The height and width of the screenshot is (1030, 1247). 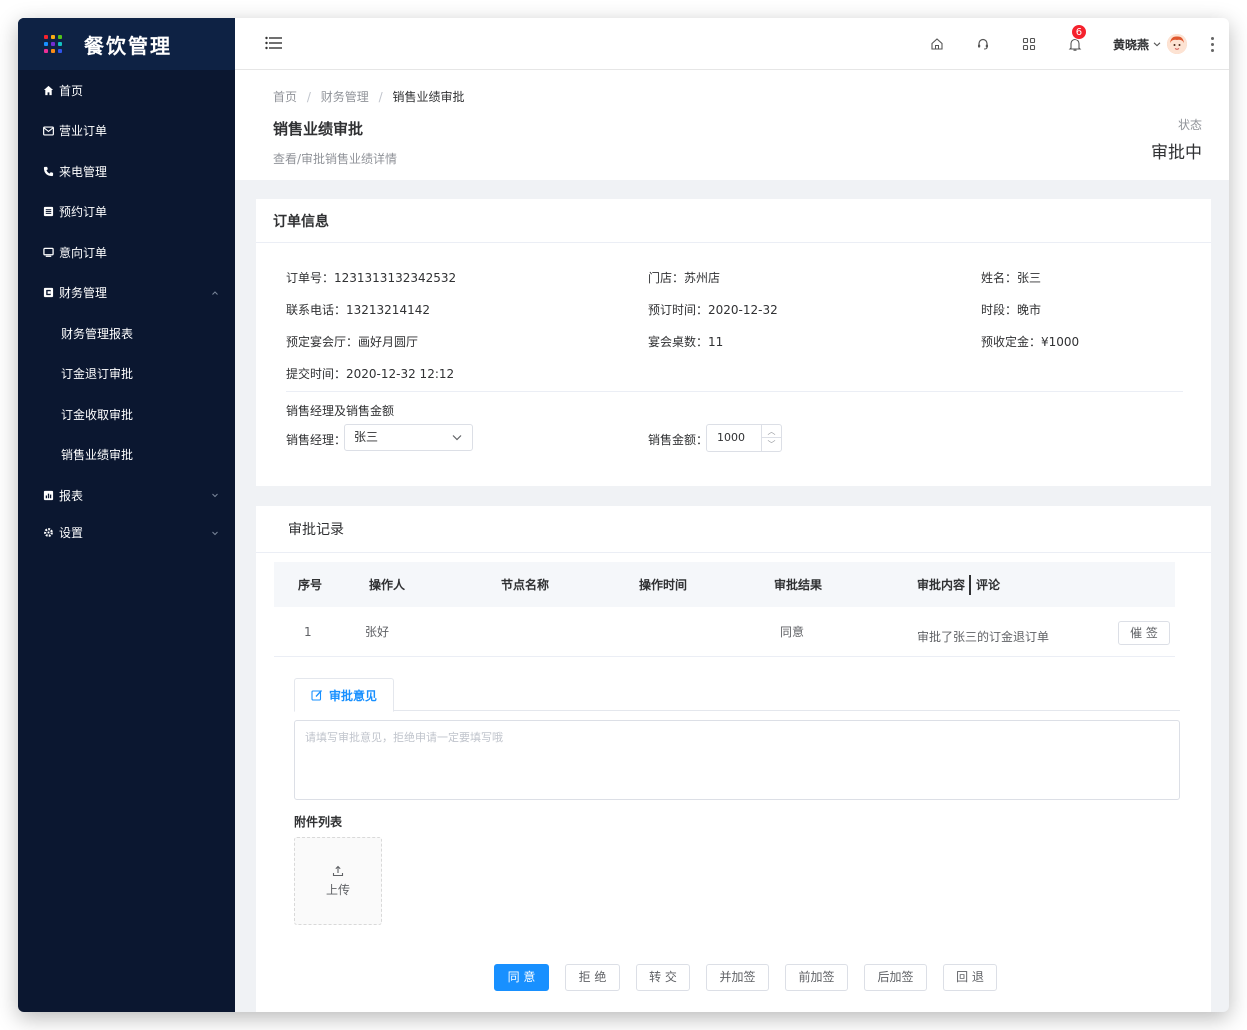 I want to click on sidebar-subitem-deposit-refund: 订金退订审批, so click(x=126, y=374).